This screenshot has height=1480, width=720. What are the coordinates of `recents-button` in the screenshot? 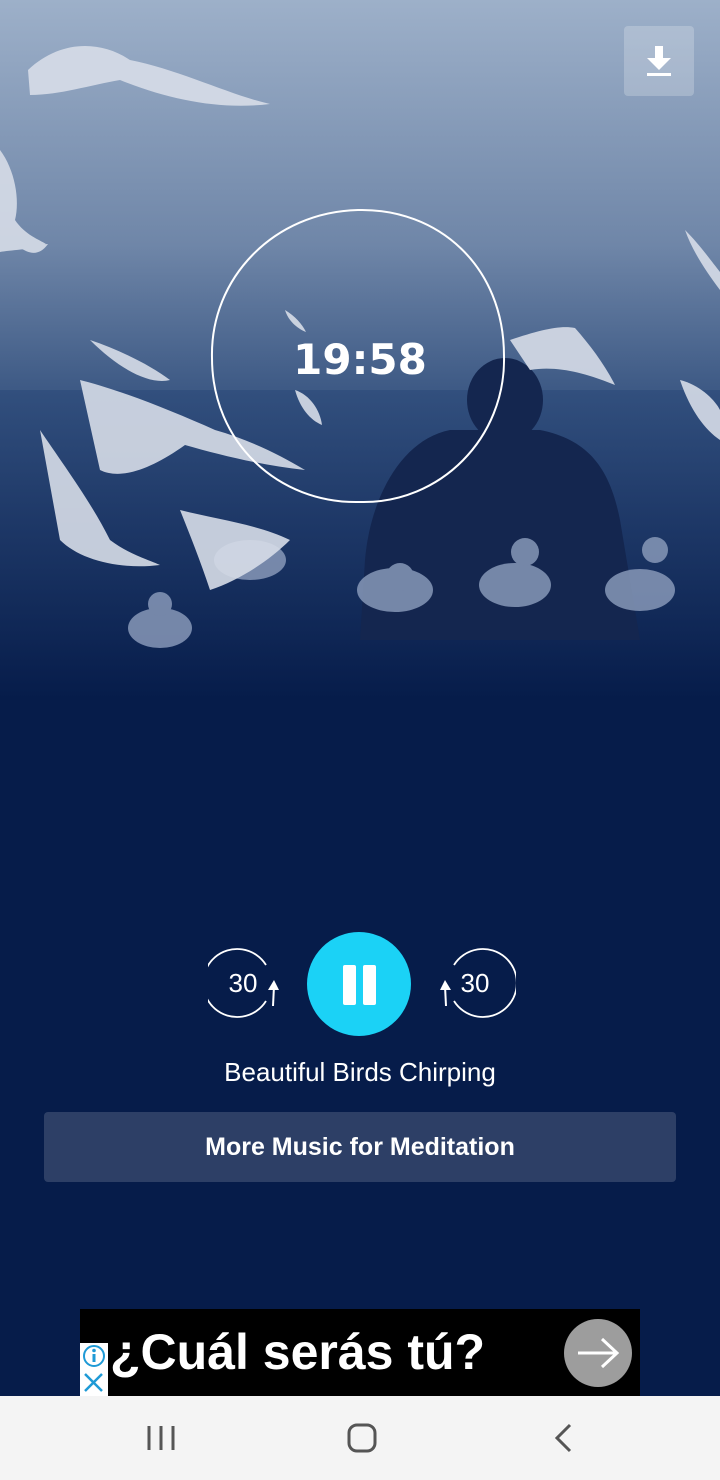 It's located at (161, 1438).